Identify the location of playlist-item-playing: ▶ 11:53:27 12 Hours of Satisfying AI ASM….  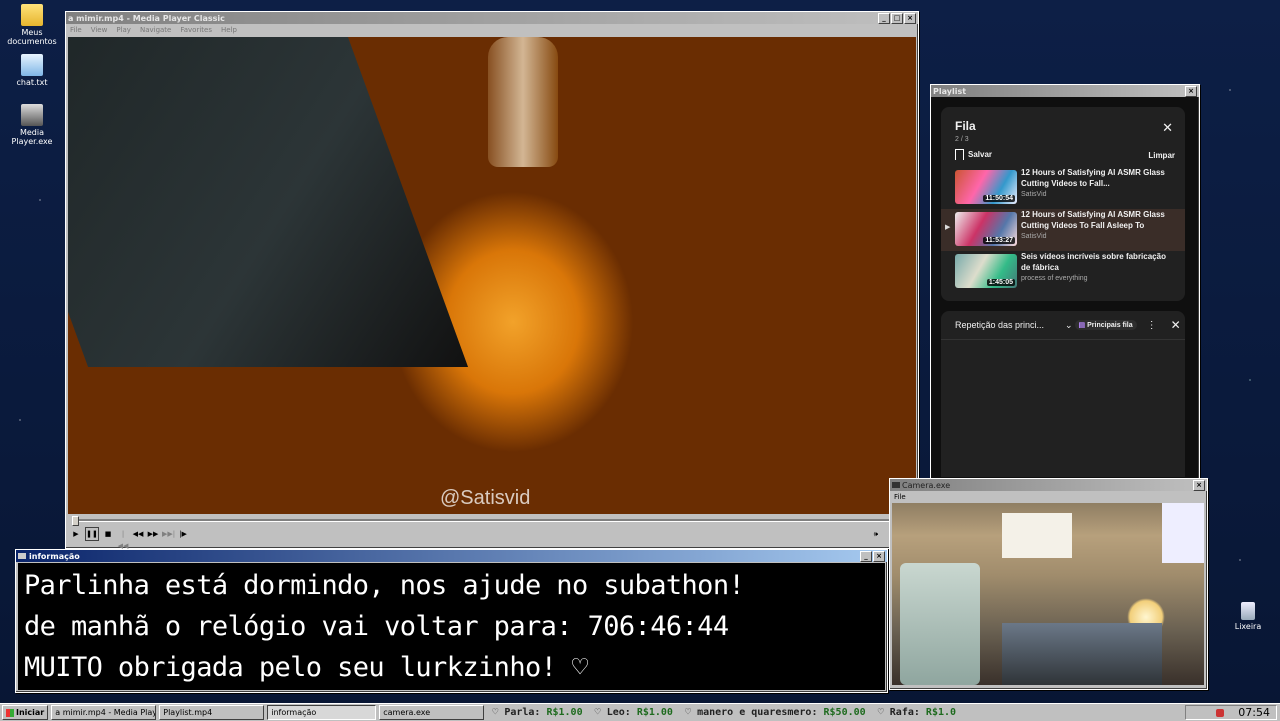
(1063, 230).